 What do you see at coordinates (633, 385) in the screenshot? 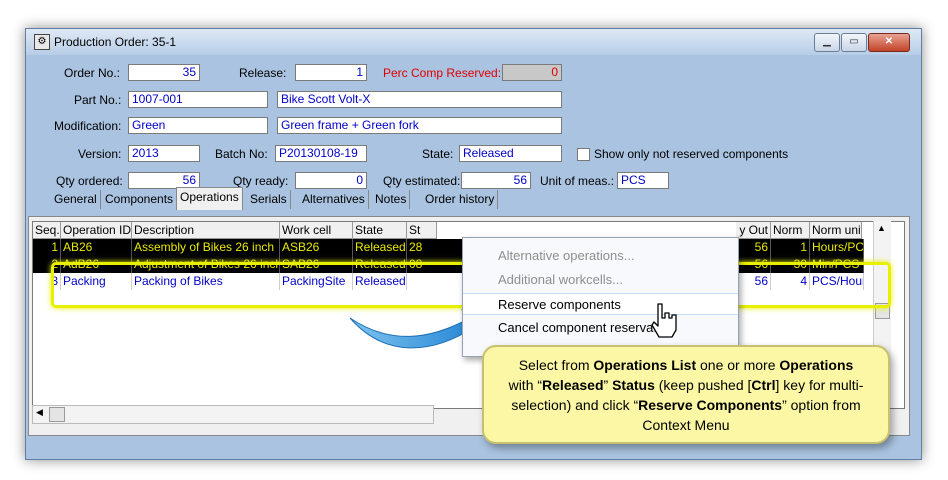
I see `callout-bold: Status` at bounding box center [633, 385].